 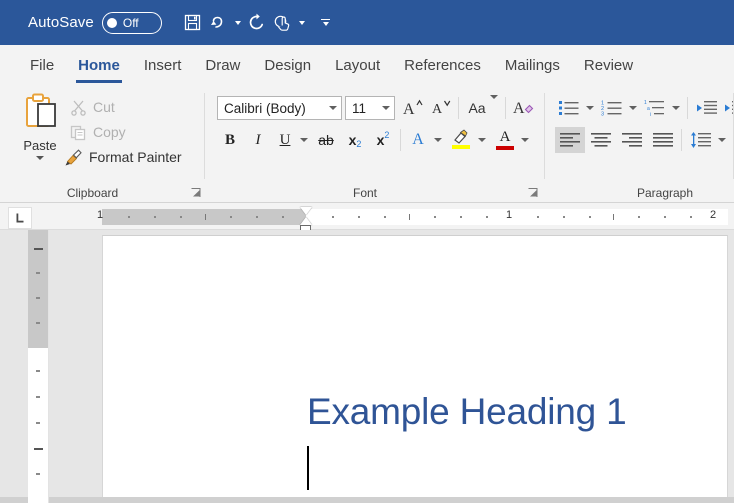 I want to click on strikethrough-button: ab, so click(x=326, y=140).